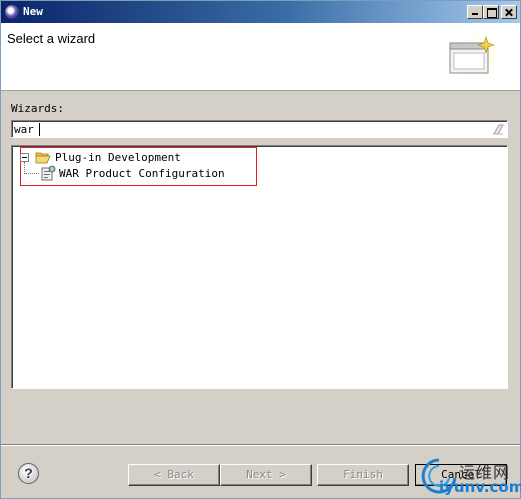 This screenshot has width=521, height=499. What do you see at coordinates (259, 129) in the screenshot?
I see `wizard-filter-input: war` at bounding box center [259, 129].